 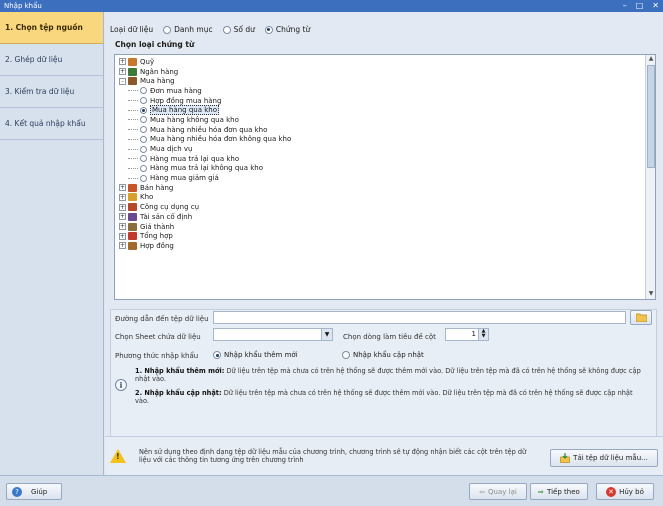 What do you see at coordinates (381, 149) in the screenshot?
I see `tree-item: Mua dịch vụ` at bounding box center [381, 149].